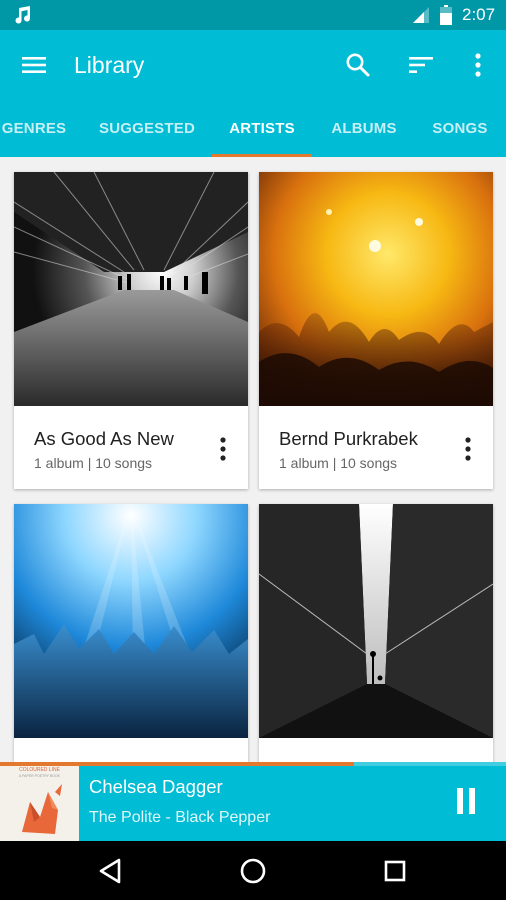 Image resolution: width=506 pixels, height=900 pixels. Describe the element at coordinates (177, 764) in the screenshot. I see `playback-progress-fill` at that location.